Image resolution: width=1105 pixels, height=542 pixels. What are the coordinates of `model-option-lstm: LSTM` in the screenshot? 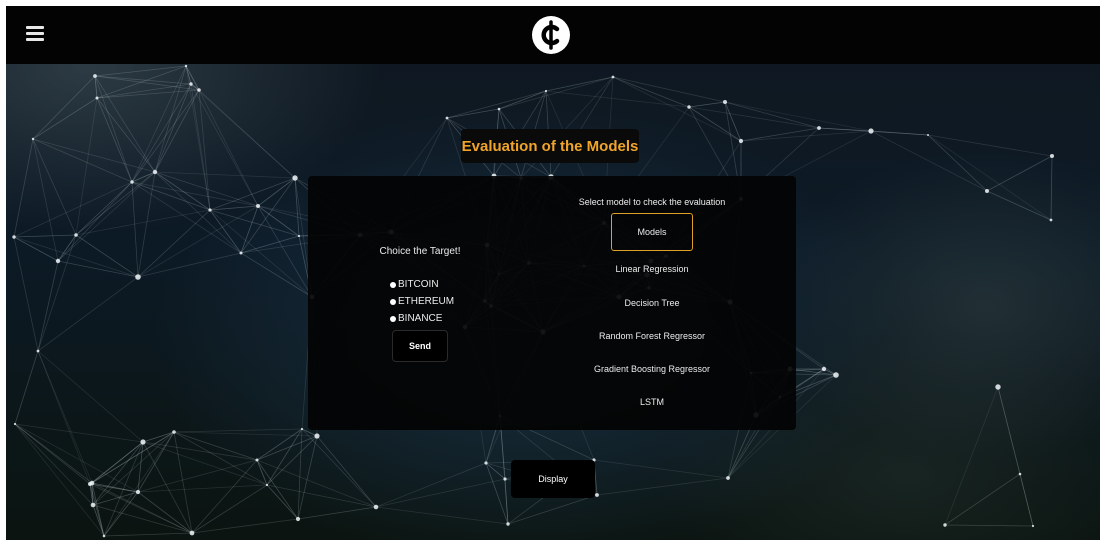 It's located at (652, 402).